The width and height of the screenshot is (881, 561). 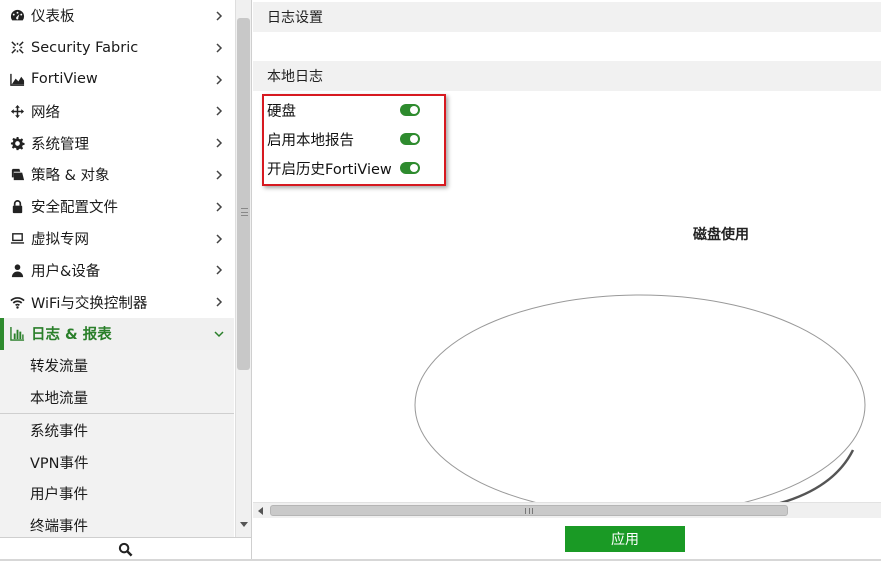 I want to click on sidebar-item-label: Security Fabric, so click(x=85, y=47).